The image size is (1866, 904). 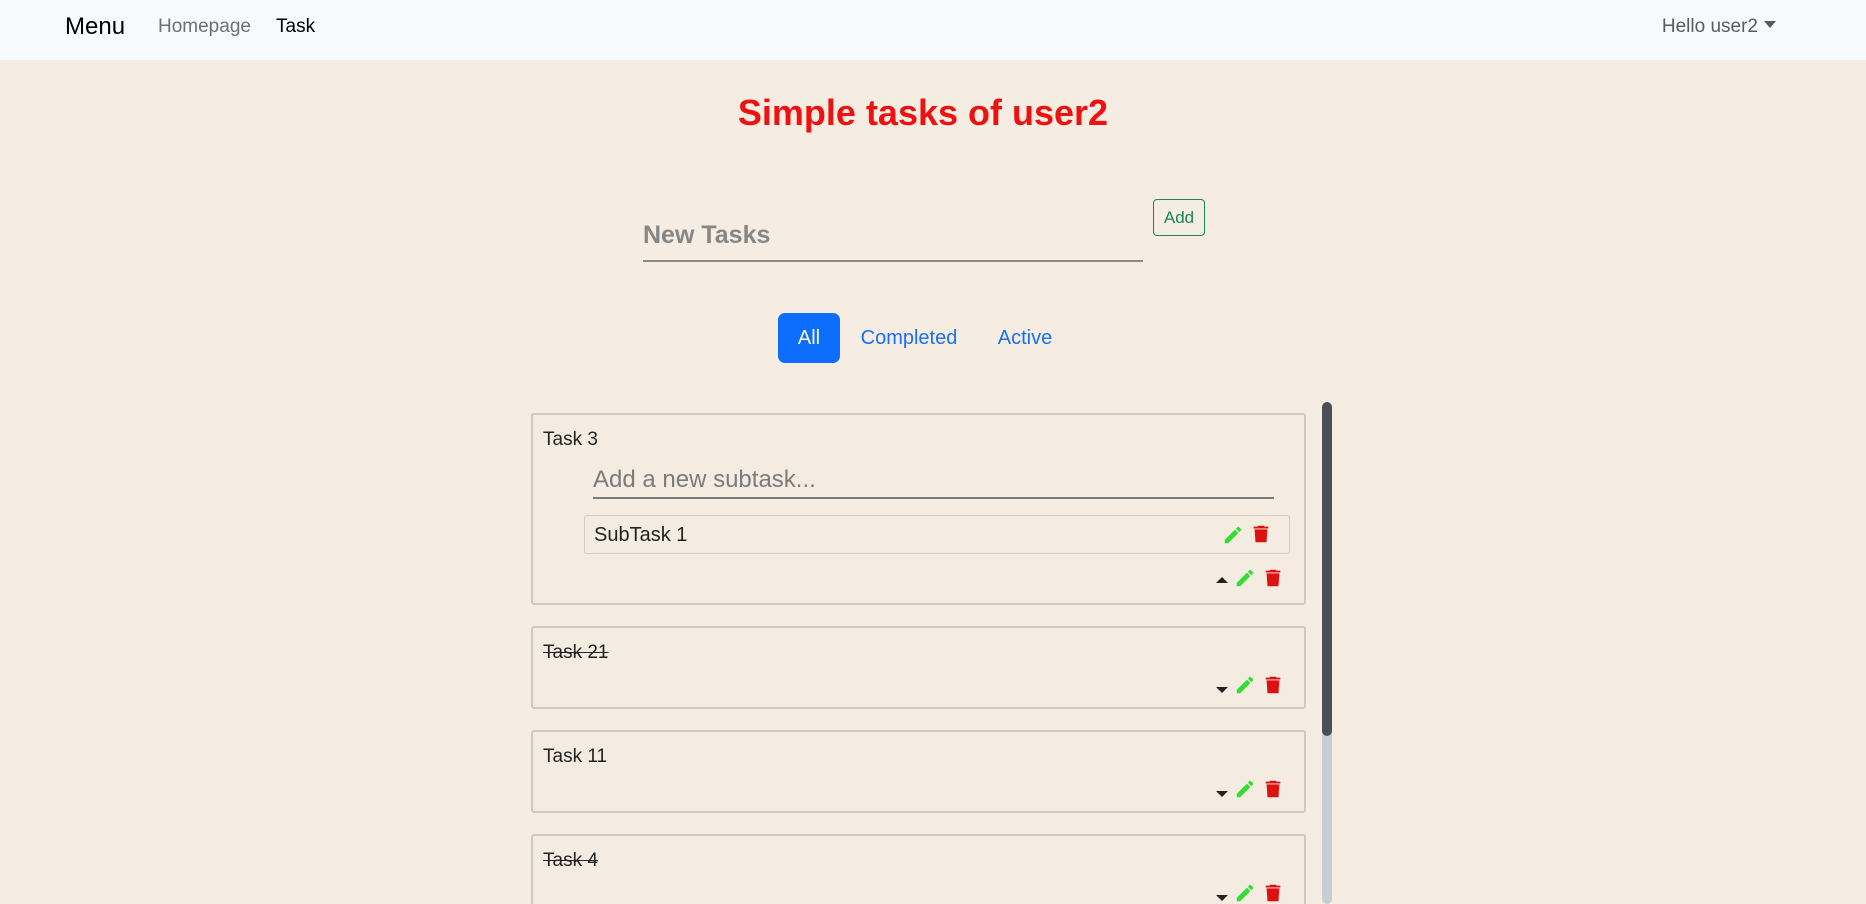 I want to click on filter-tab-all: All, so click(x=809, y=338).